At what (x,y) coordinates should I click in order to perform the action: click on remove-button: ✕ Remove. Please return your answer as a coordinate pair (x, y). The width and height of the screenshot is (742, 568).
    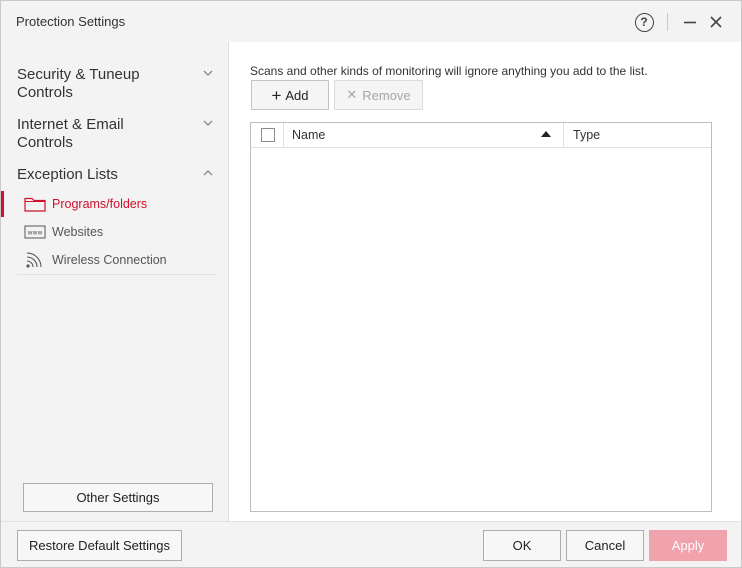
    Looking at the image, I should click on (378, 95).